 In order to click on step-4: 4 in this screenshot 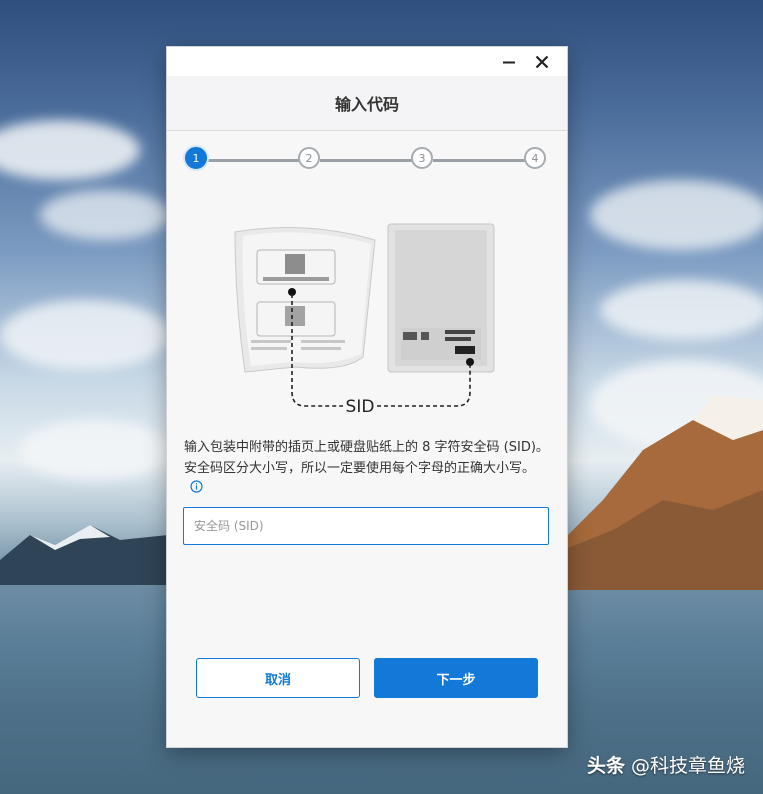, I will do `click(535, 158)`.